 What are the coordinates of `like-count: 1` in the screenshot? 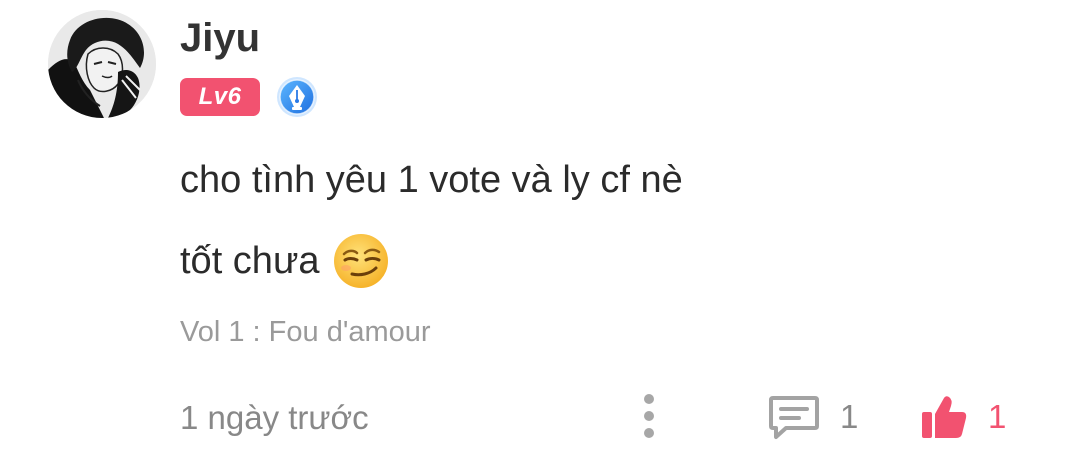 It's located at (997, 416).